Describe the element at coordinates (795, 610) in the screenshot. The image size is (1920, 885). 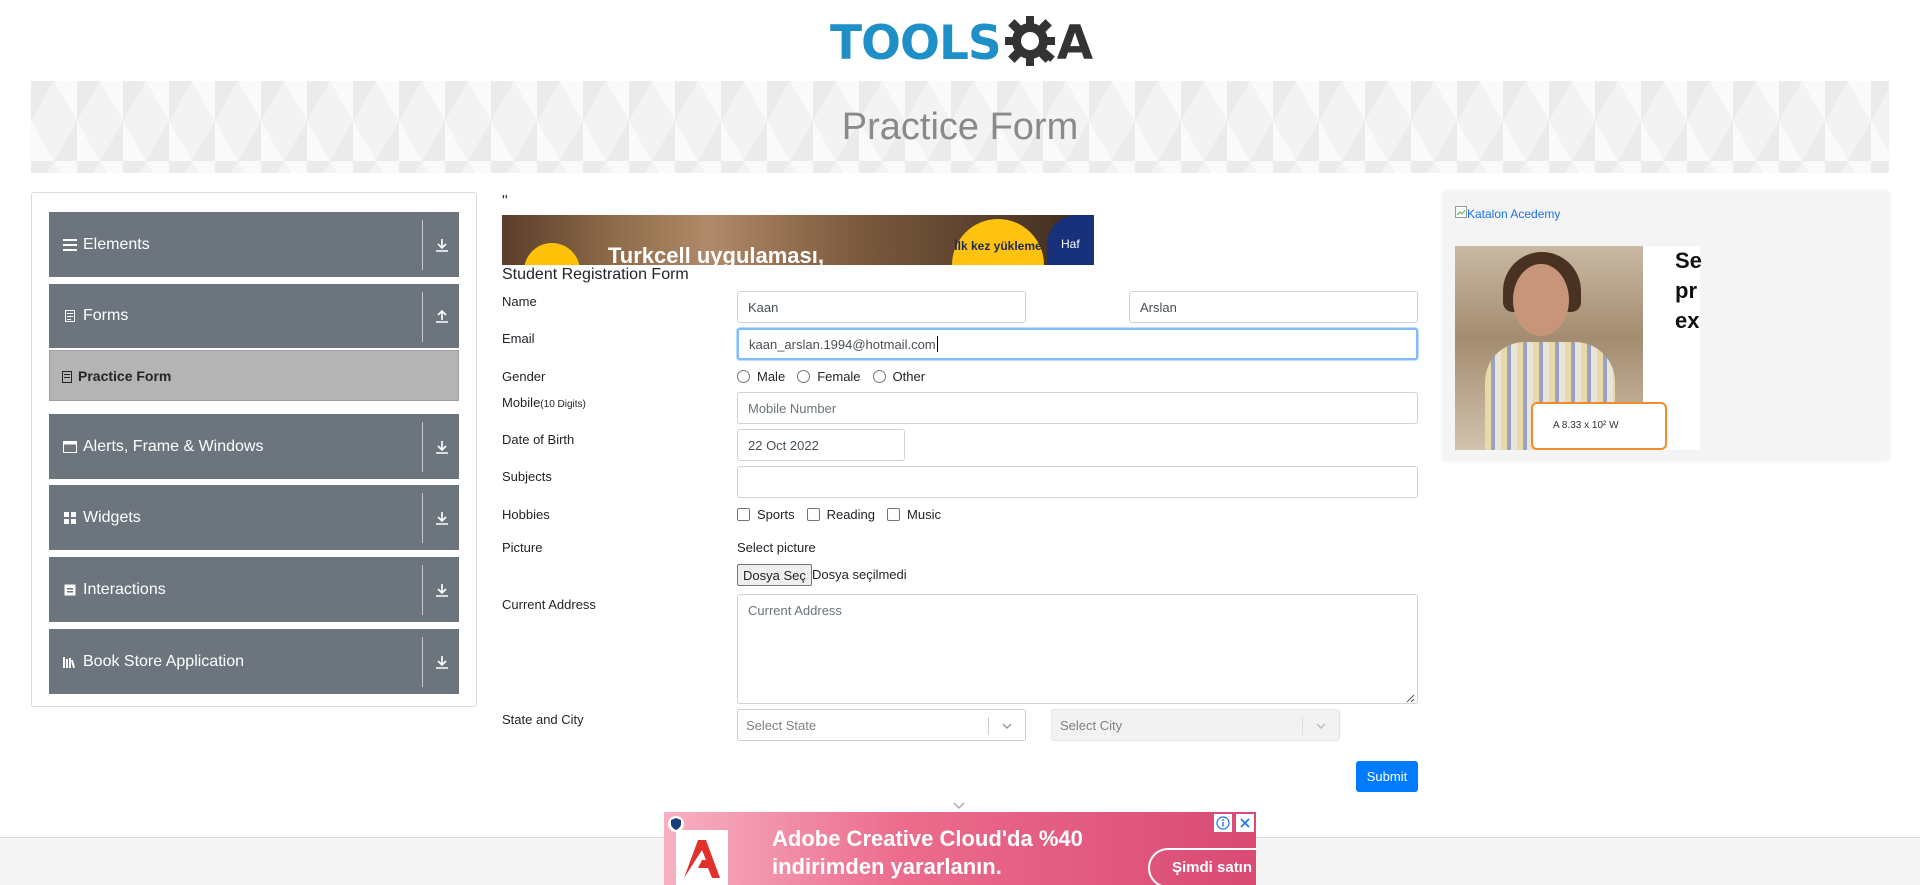
I see `address-placeholder: Current Address` at that location.